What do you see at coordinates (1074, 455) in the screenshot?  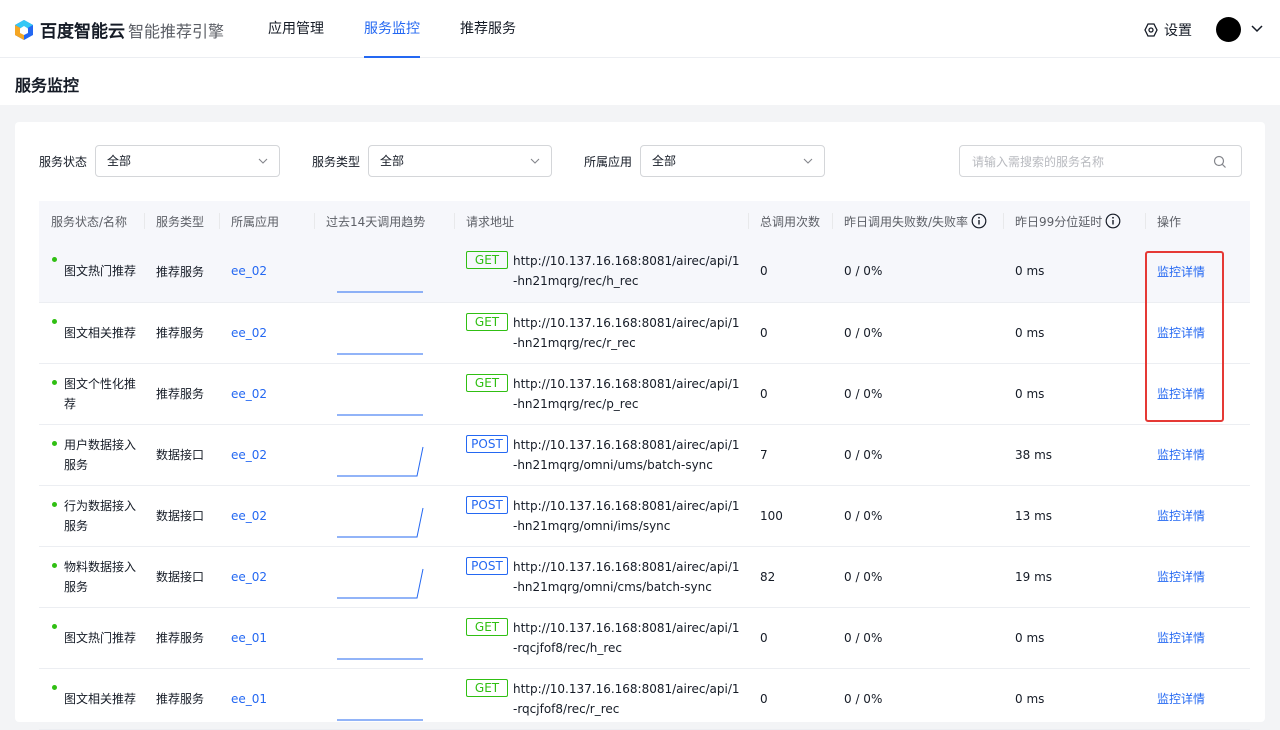 I see `p99-latency: 38 ms` at bounding box center [1074, 455].